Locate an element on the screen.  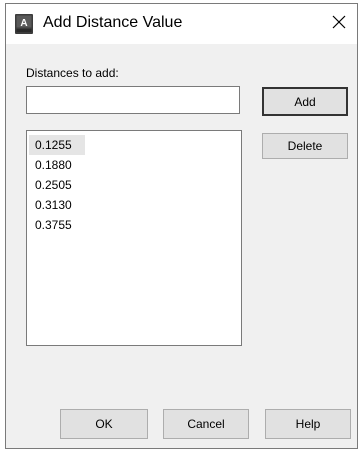
close-button is located at coordinates (339, 24).